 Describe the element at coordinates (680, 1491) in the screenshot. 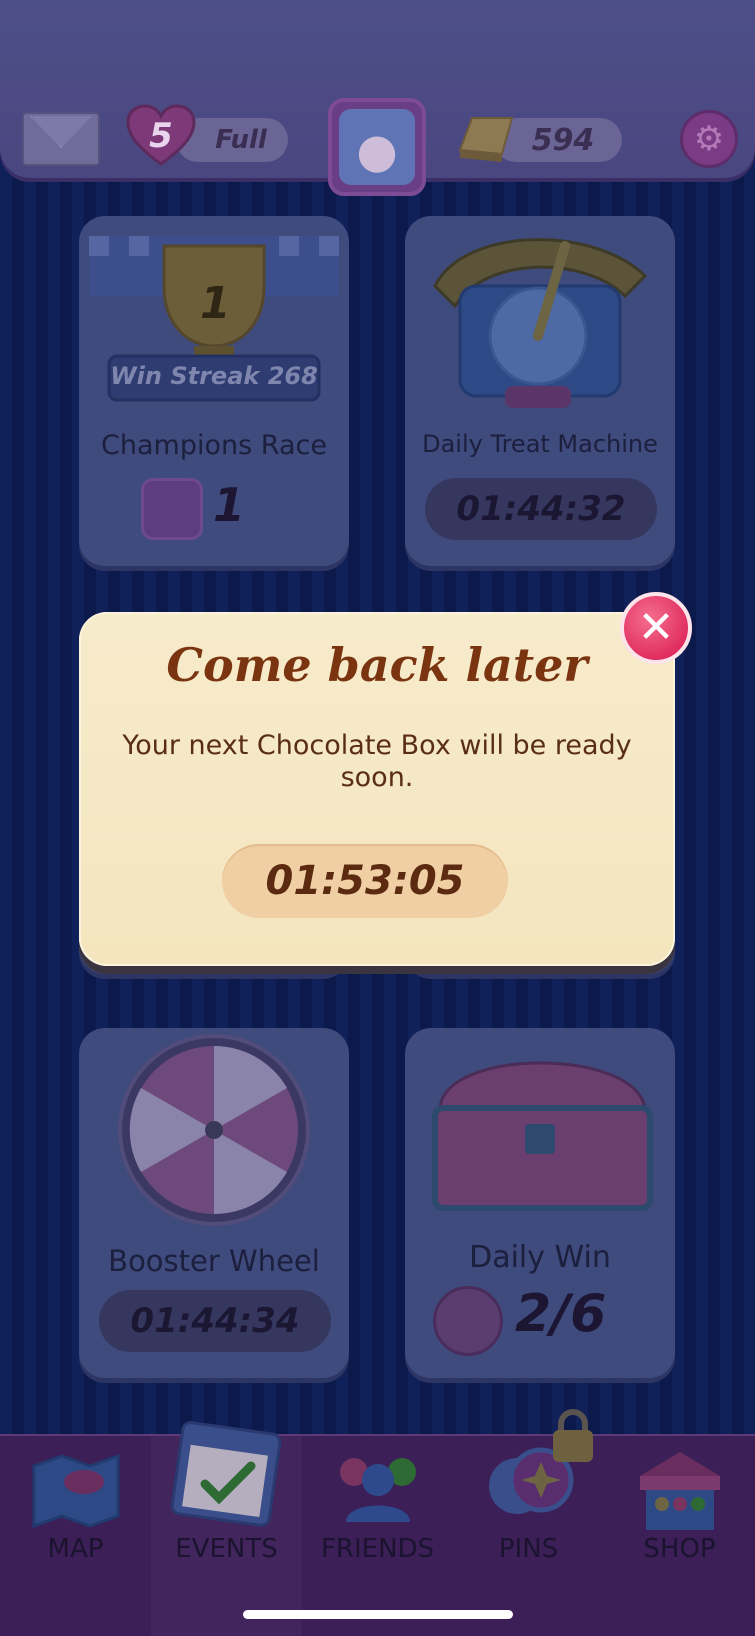

I see `shop-icon` at that location.